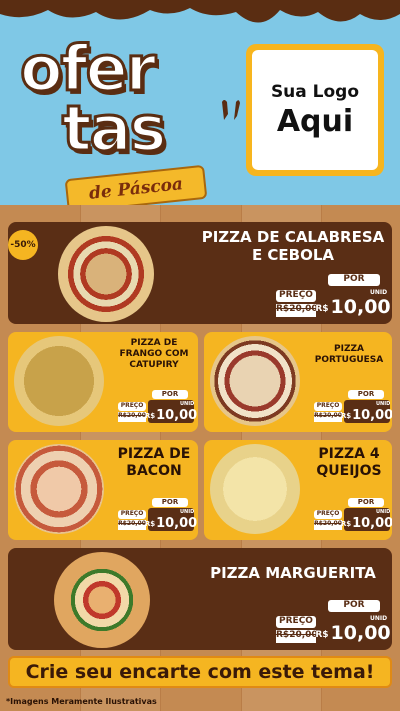  What do you see at coordinates (349, 354) in the screenshot?
I see `product-name: PIZZA PORTUGUESA` at bounding box center [349, 354].